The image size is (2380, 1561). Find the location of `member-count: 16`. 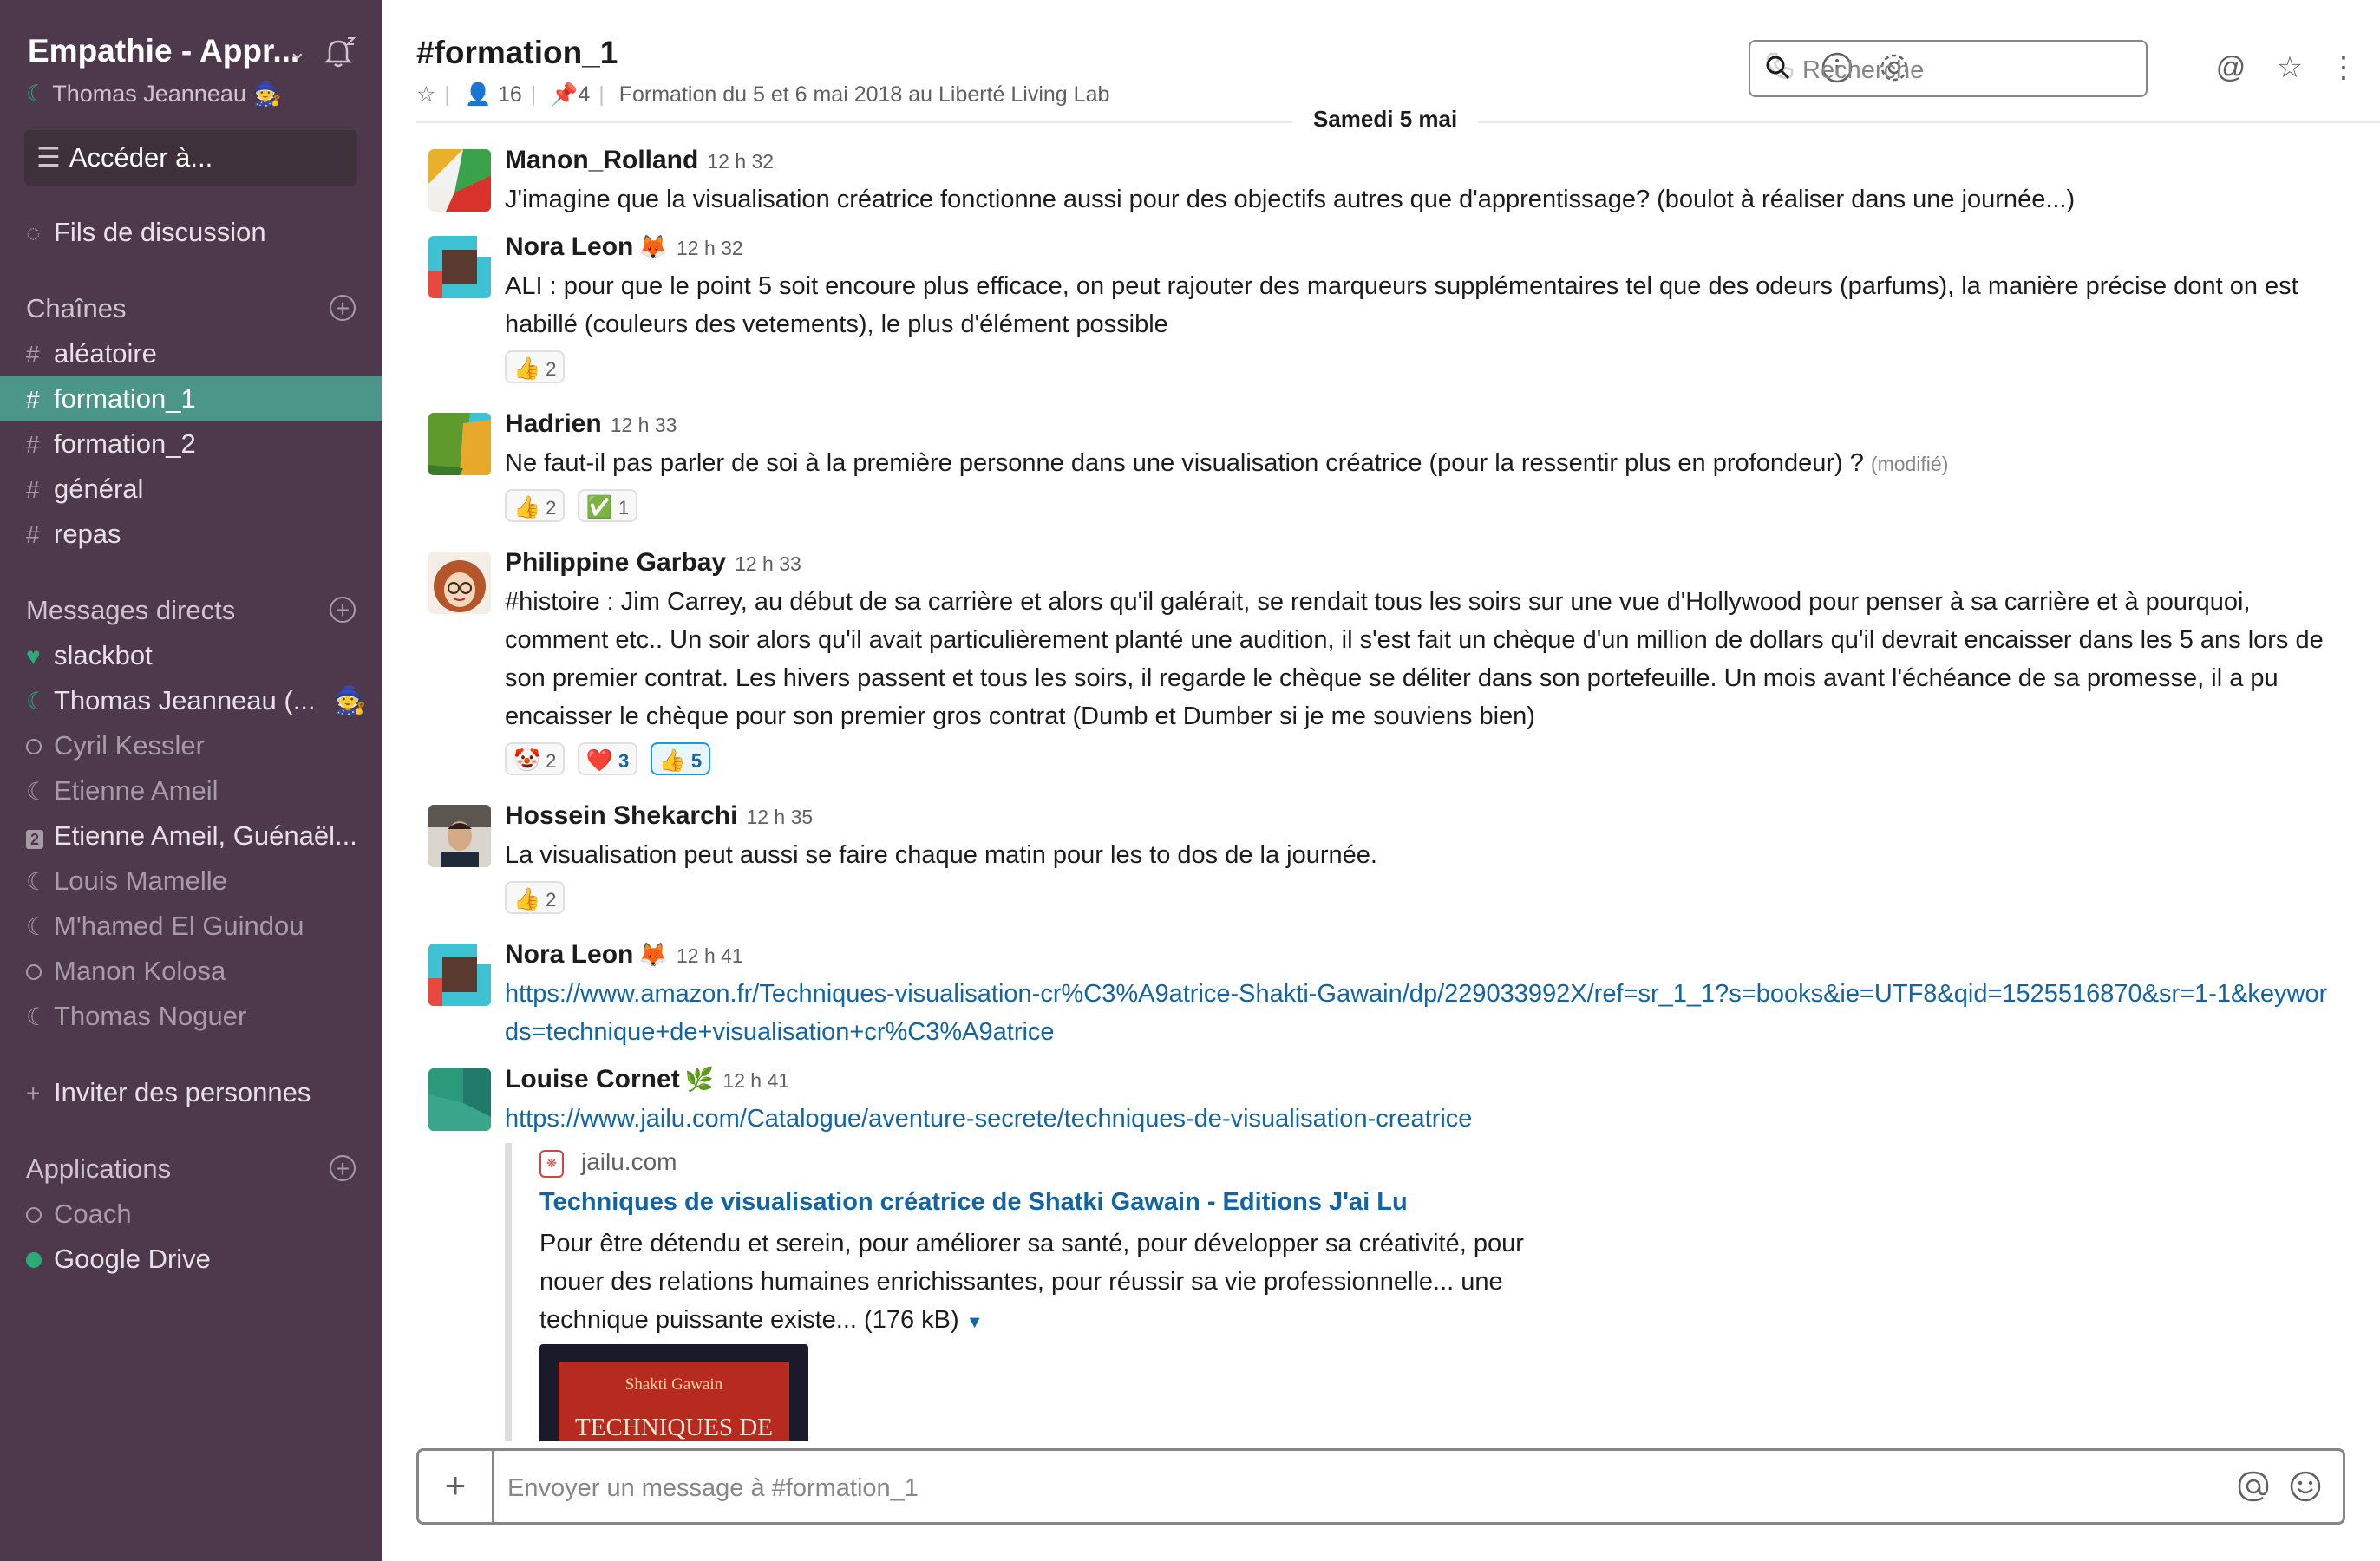

member-count: 16 is located at coordinates (510, 94).